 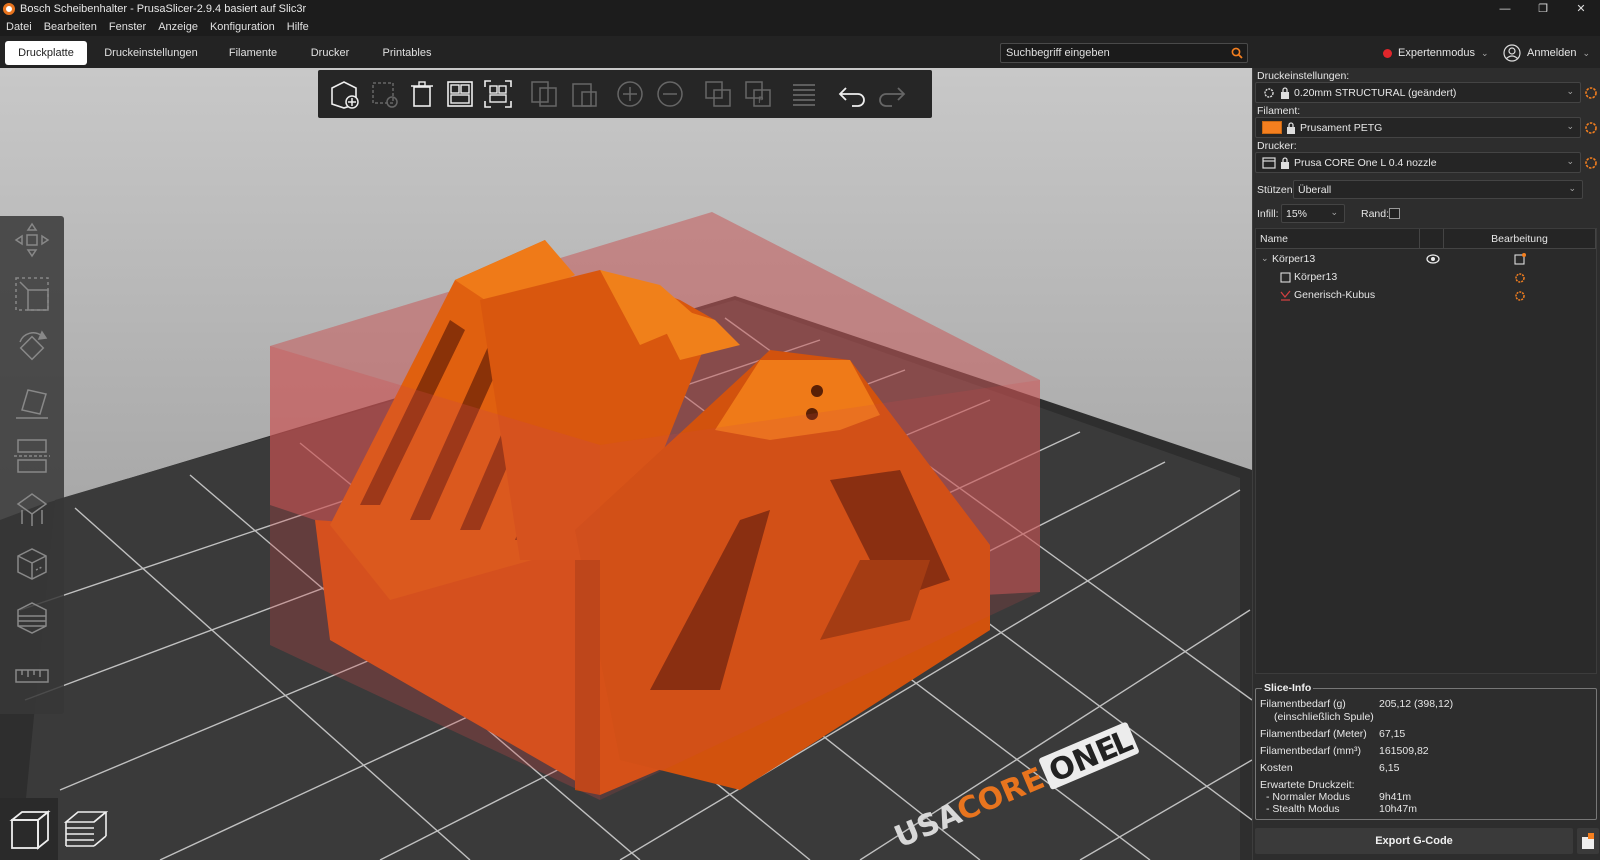 What do you see at coordinates (1591, 128) in the screenshot?
I see `filament-edit-icon` at bounding box center [1591, 128].